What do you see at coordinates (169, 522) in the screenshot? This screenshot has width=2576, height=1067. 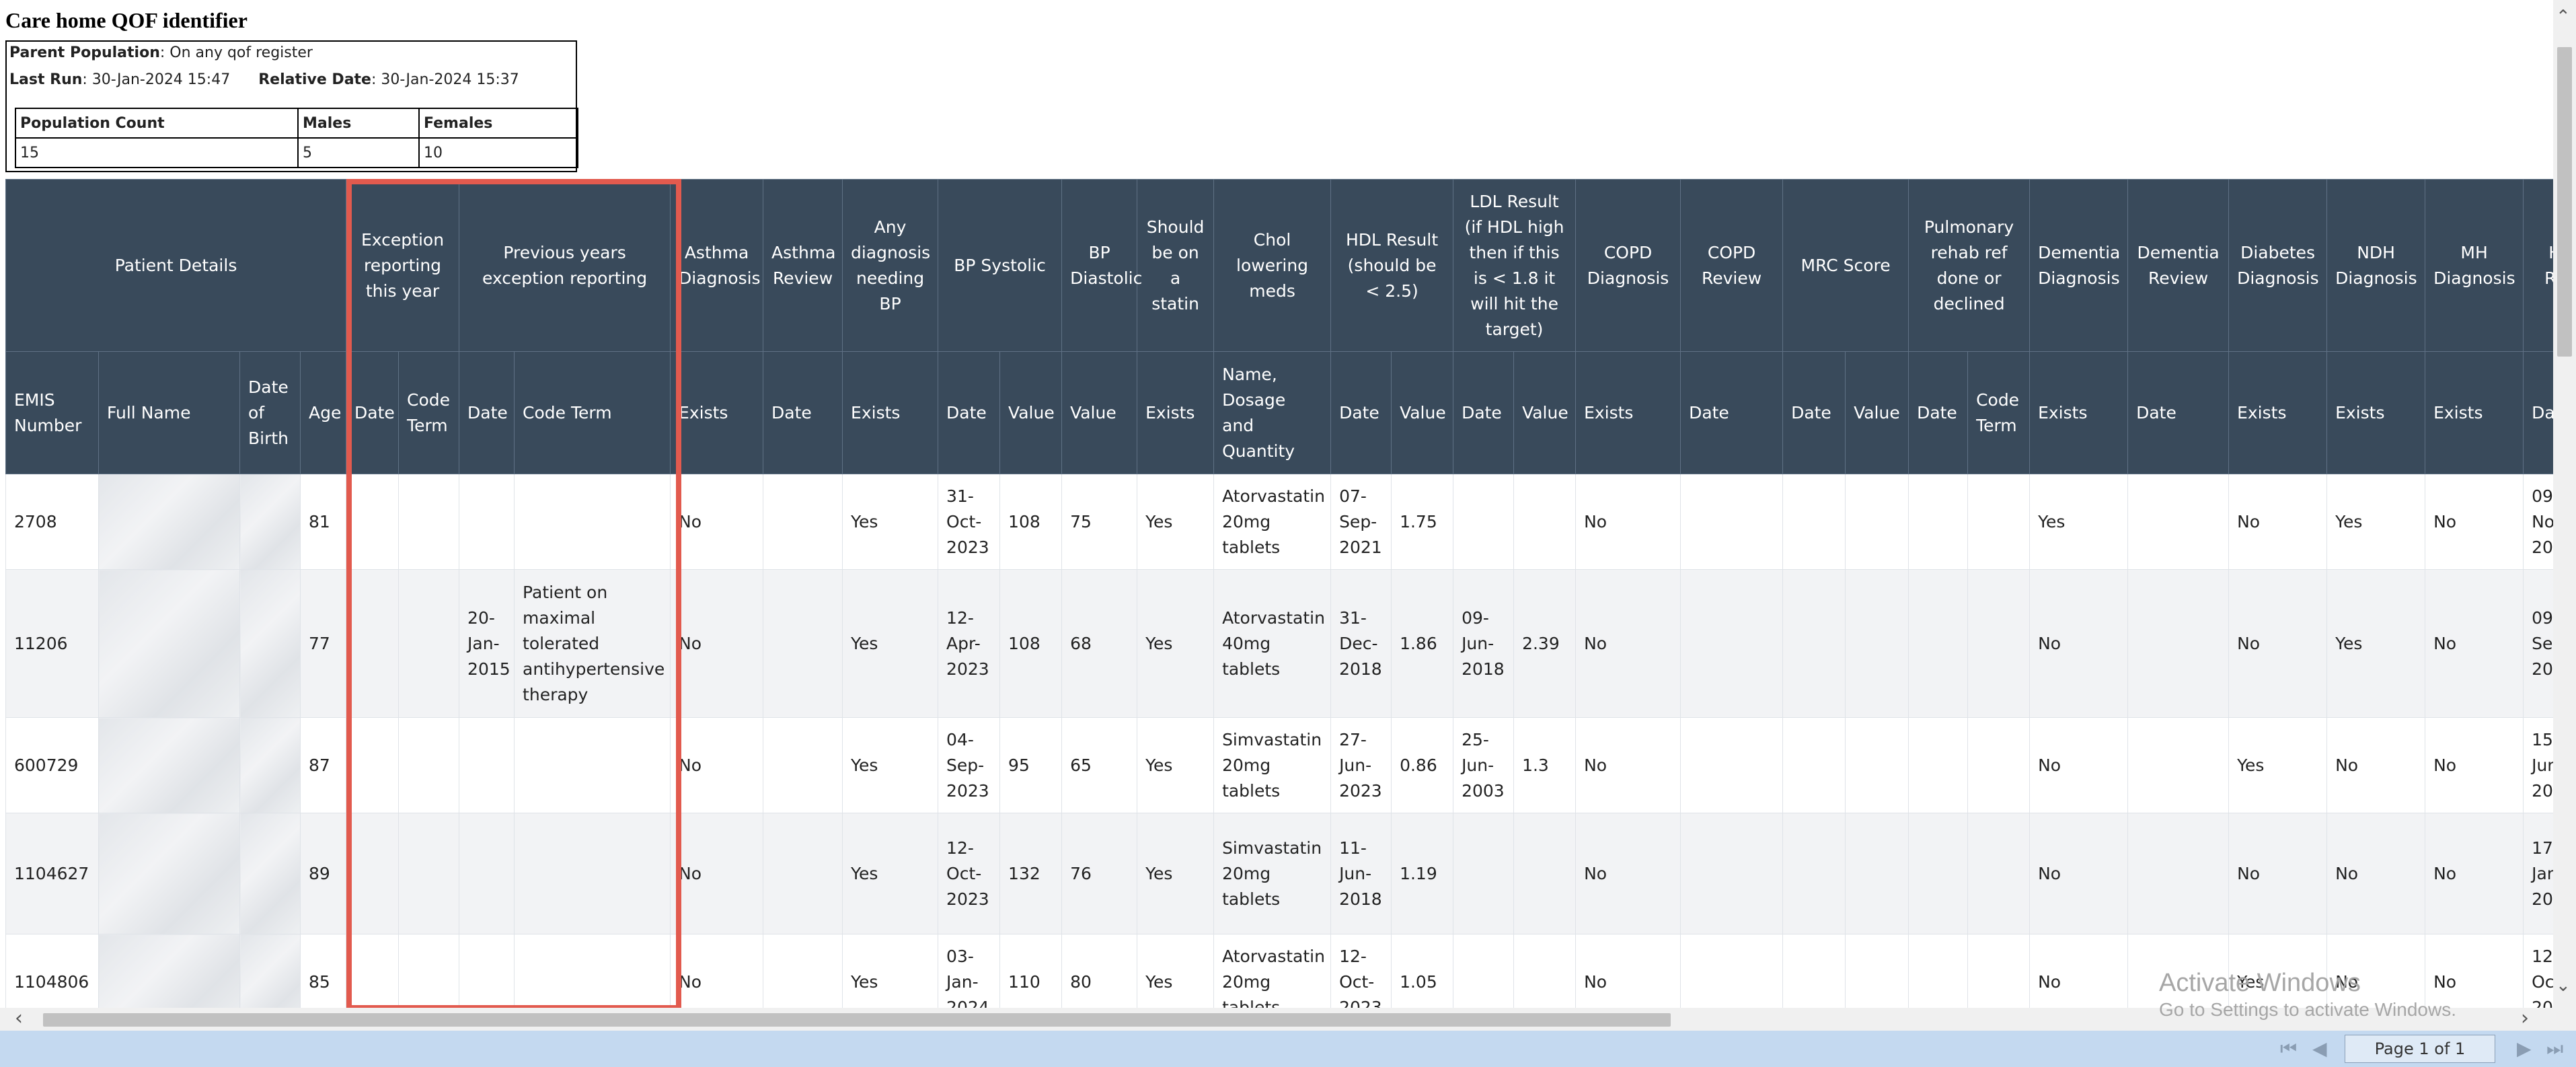 I see `patient-name-cell-redacted` at bounding box center [169, 522].